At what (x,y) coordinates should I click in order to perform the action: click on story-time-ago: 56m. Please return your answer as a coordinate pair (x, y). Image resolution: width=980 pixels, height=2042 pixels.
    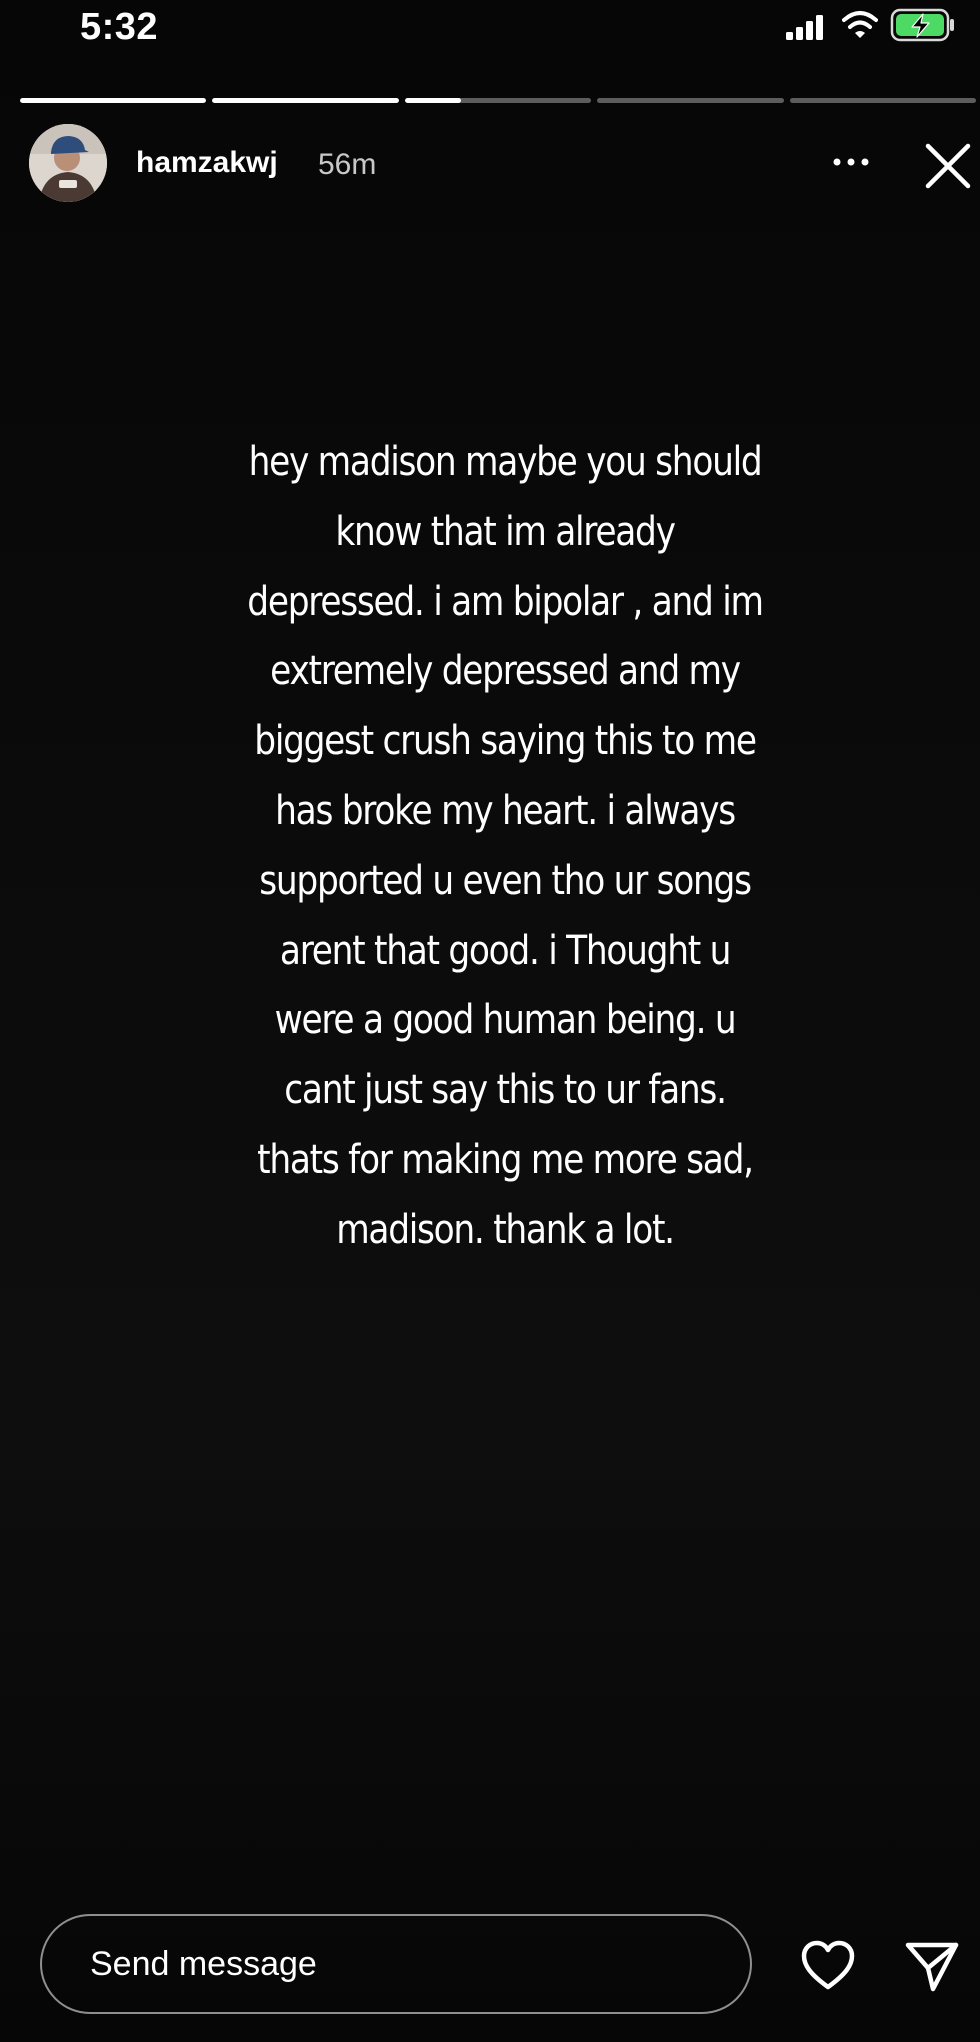
    Looking at the image, I should click on (347, 164).